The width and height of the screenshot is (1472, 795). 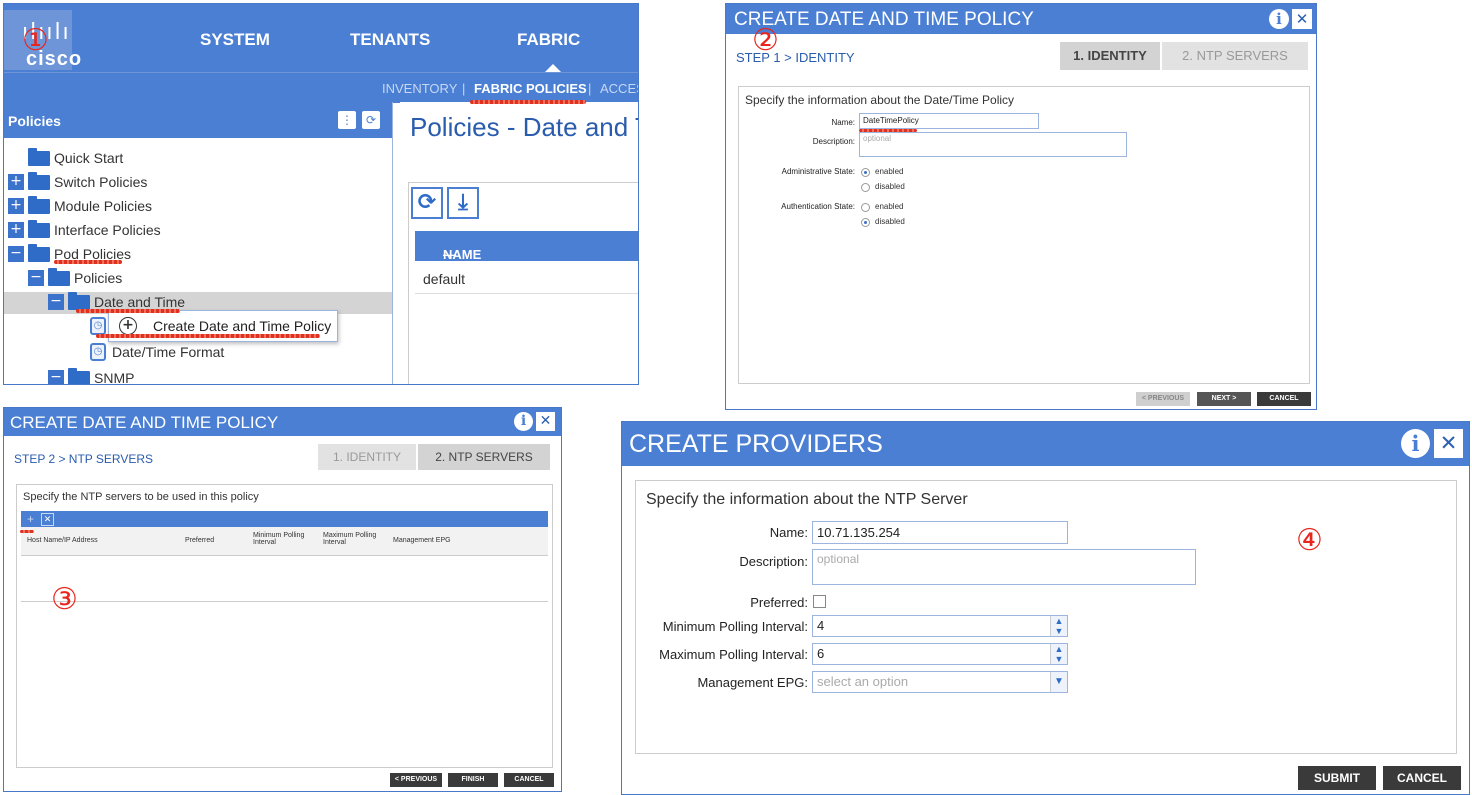 What do you see at coordinates (473, 780) in the screenshot?
I see `finish-button: FINISH` at bounding box center [473, 780].